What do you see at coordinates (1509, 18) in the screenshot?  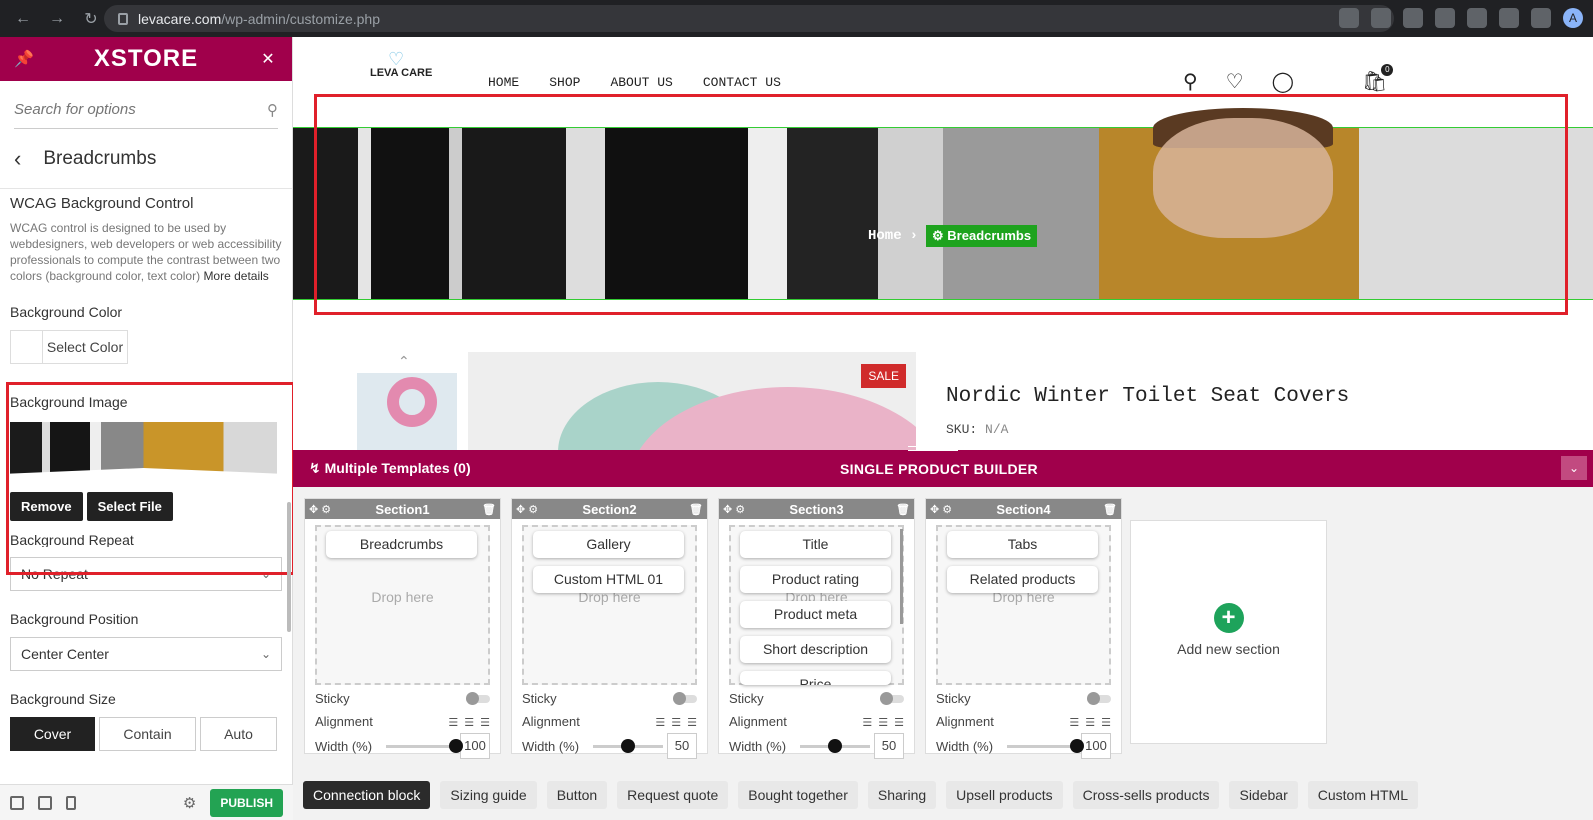 I see `puzzle-icon` at bounding box center [1509, 18].